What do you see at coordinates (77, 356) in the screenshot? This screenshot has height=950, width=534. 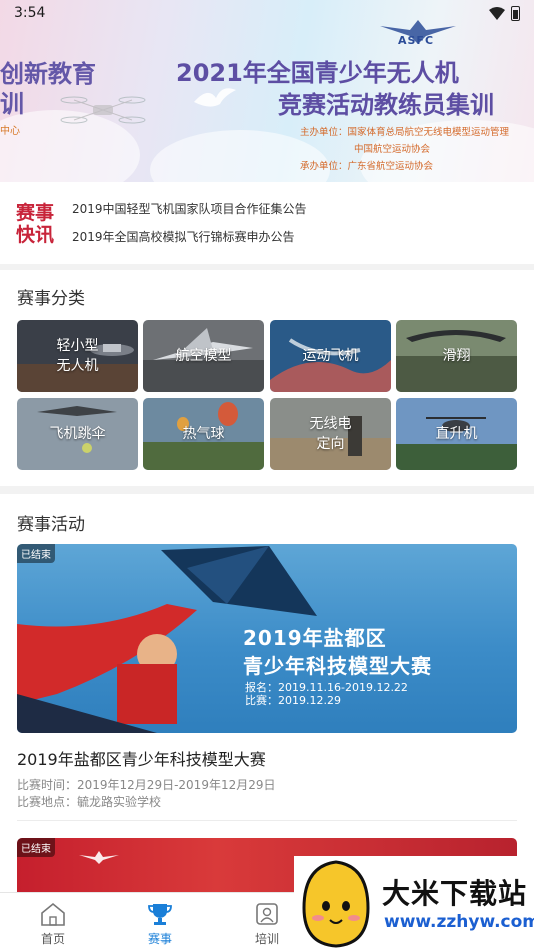 I see `category-drone: 轻小型 无人机` at bounding box center [77, 356].